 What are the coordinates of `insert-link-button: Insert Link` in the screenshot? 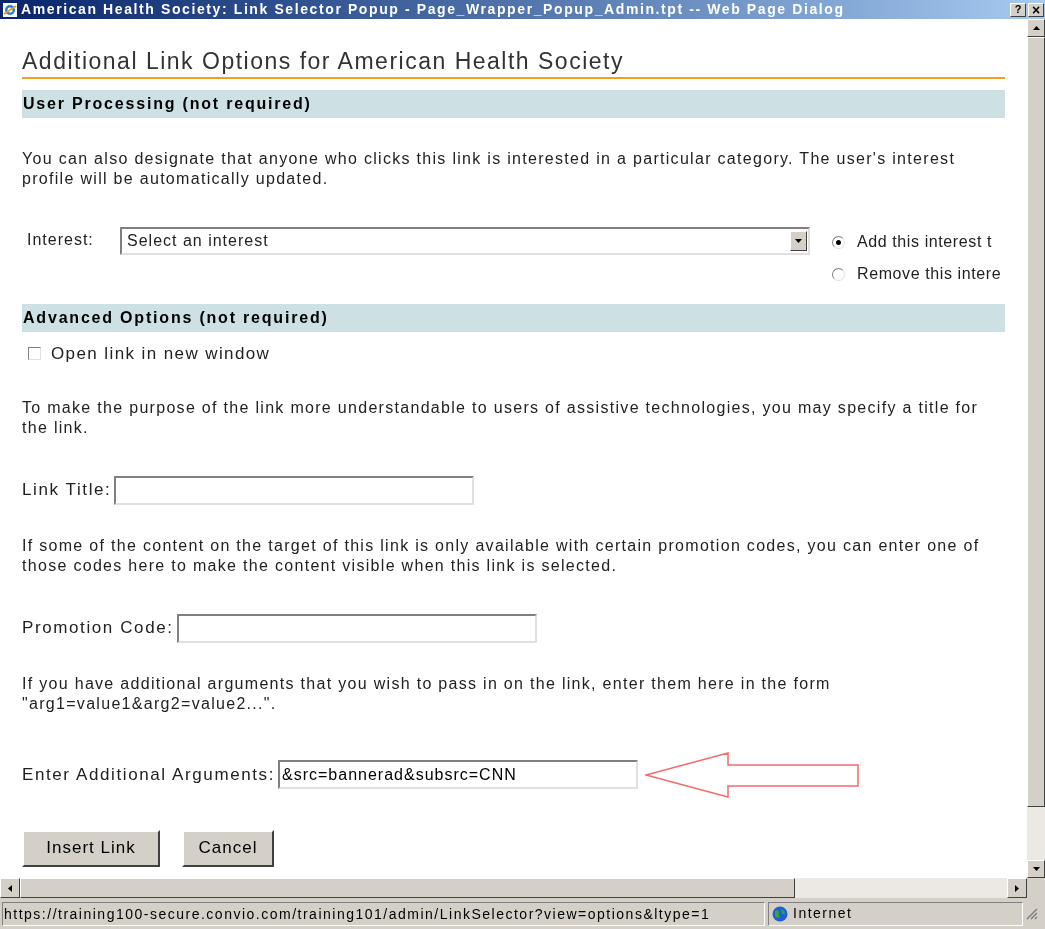 It's located at (91, 848).